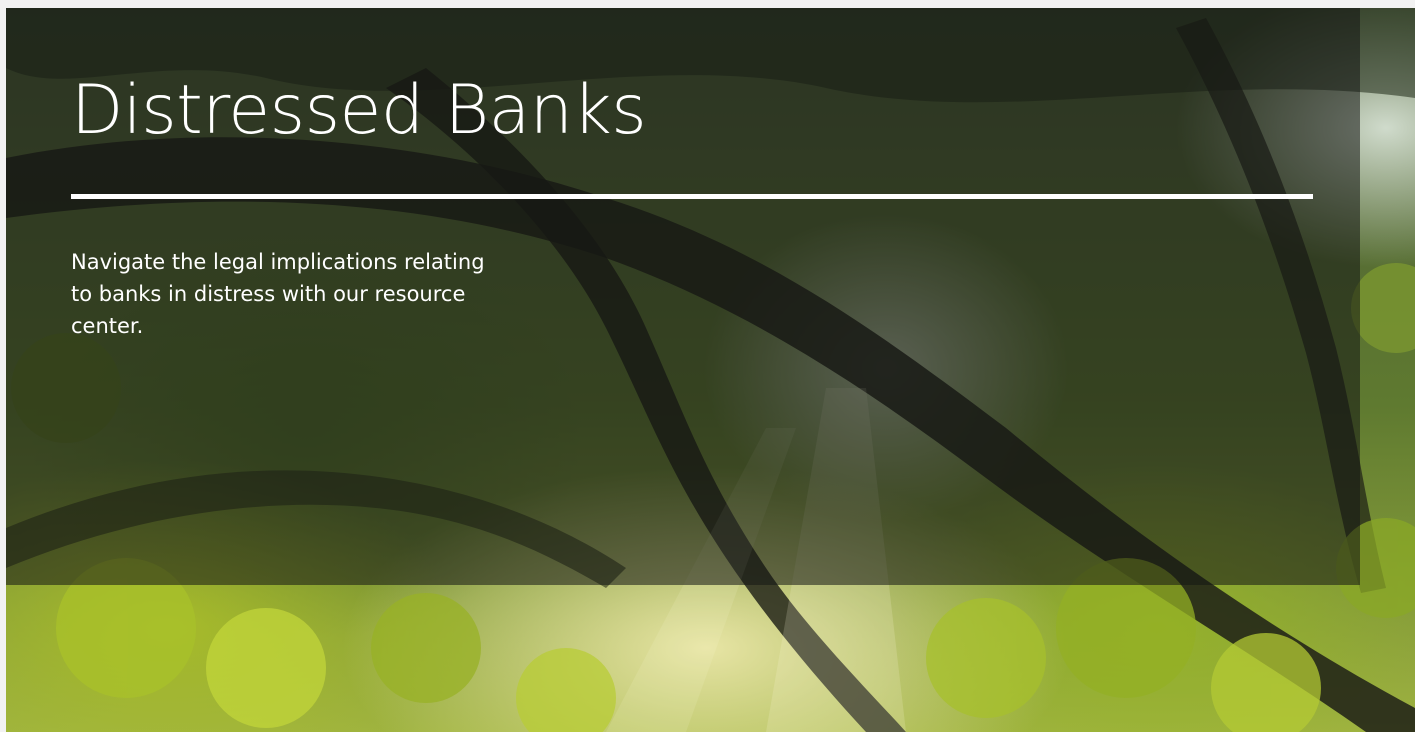  What do you see at coordinates (359, 110) in the screenshot?
I see `page-title: Distressed Banks` at bounding box center [359, 110].